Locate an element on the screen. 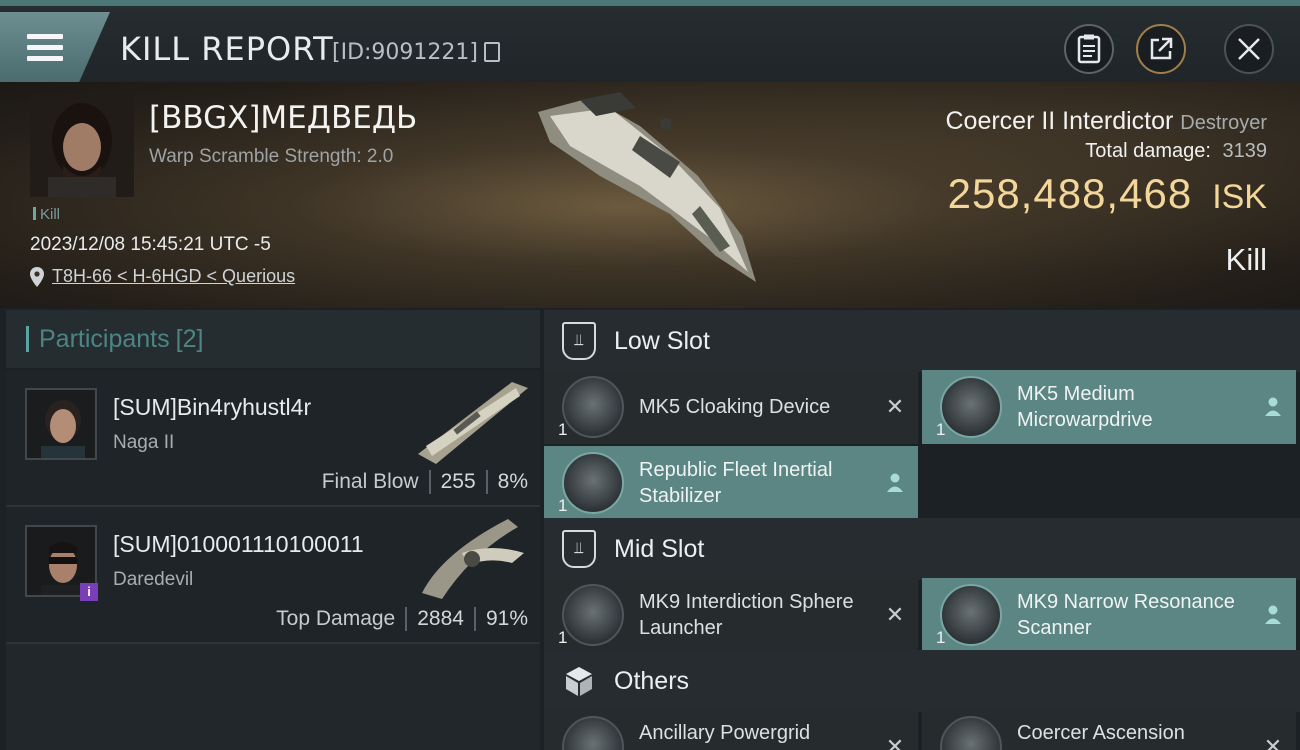 This screenshot has width=1300, height=750. close-button is located at coordinates (1249, 49).